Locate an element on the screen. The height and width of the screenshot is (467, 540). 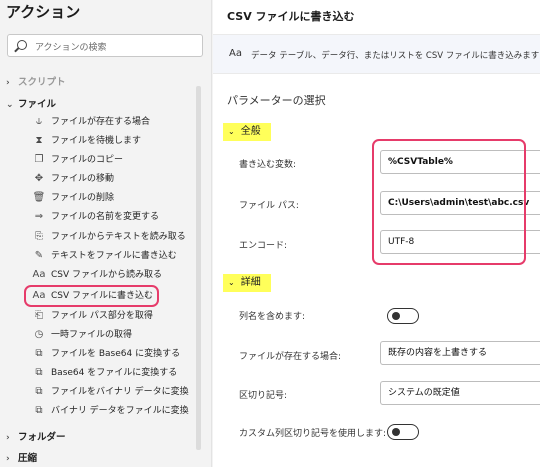
actions-scrollbar is located at coordinates (198, 268).